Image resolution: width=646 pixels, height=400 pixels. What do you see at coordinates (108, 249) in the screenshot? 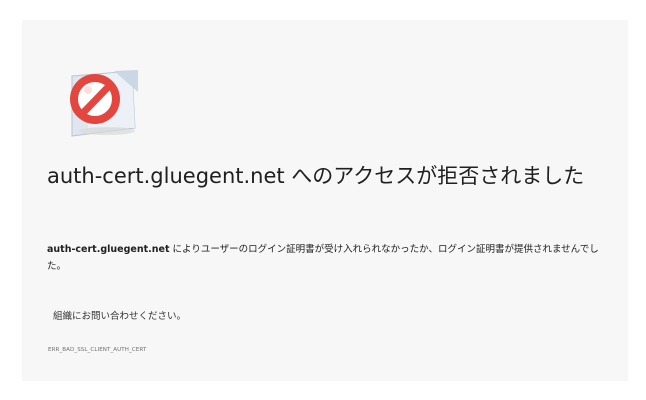
I see `error-host: auth-cert.gluegent.net` at bounding box center [108, 249].